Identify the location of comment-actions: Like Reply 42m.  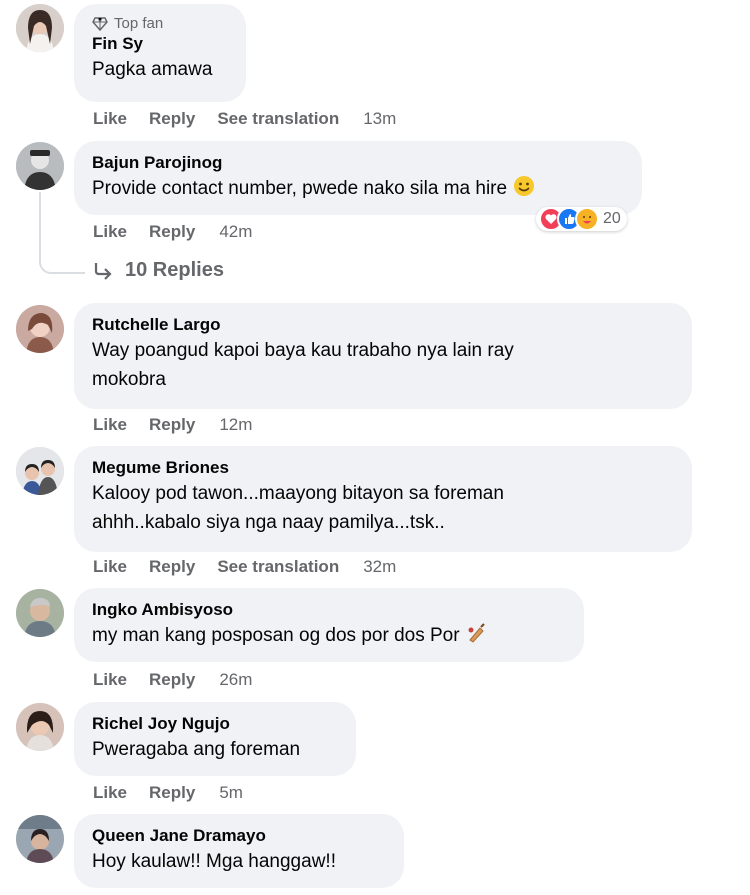
(183, 232).